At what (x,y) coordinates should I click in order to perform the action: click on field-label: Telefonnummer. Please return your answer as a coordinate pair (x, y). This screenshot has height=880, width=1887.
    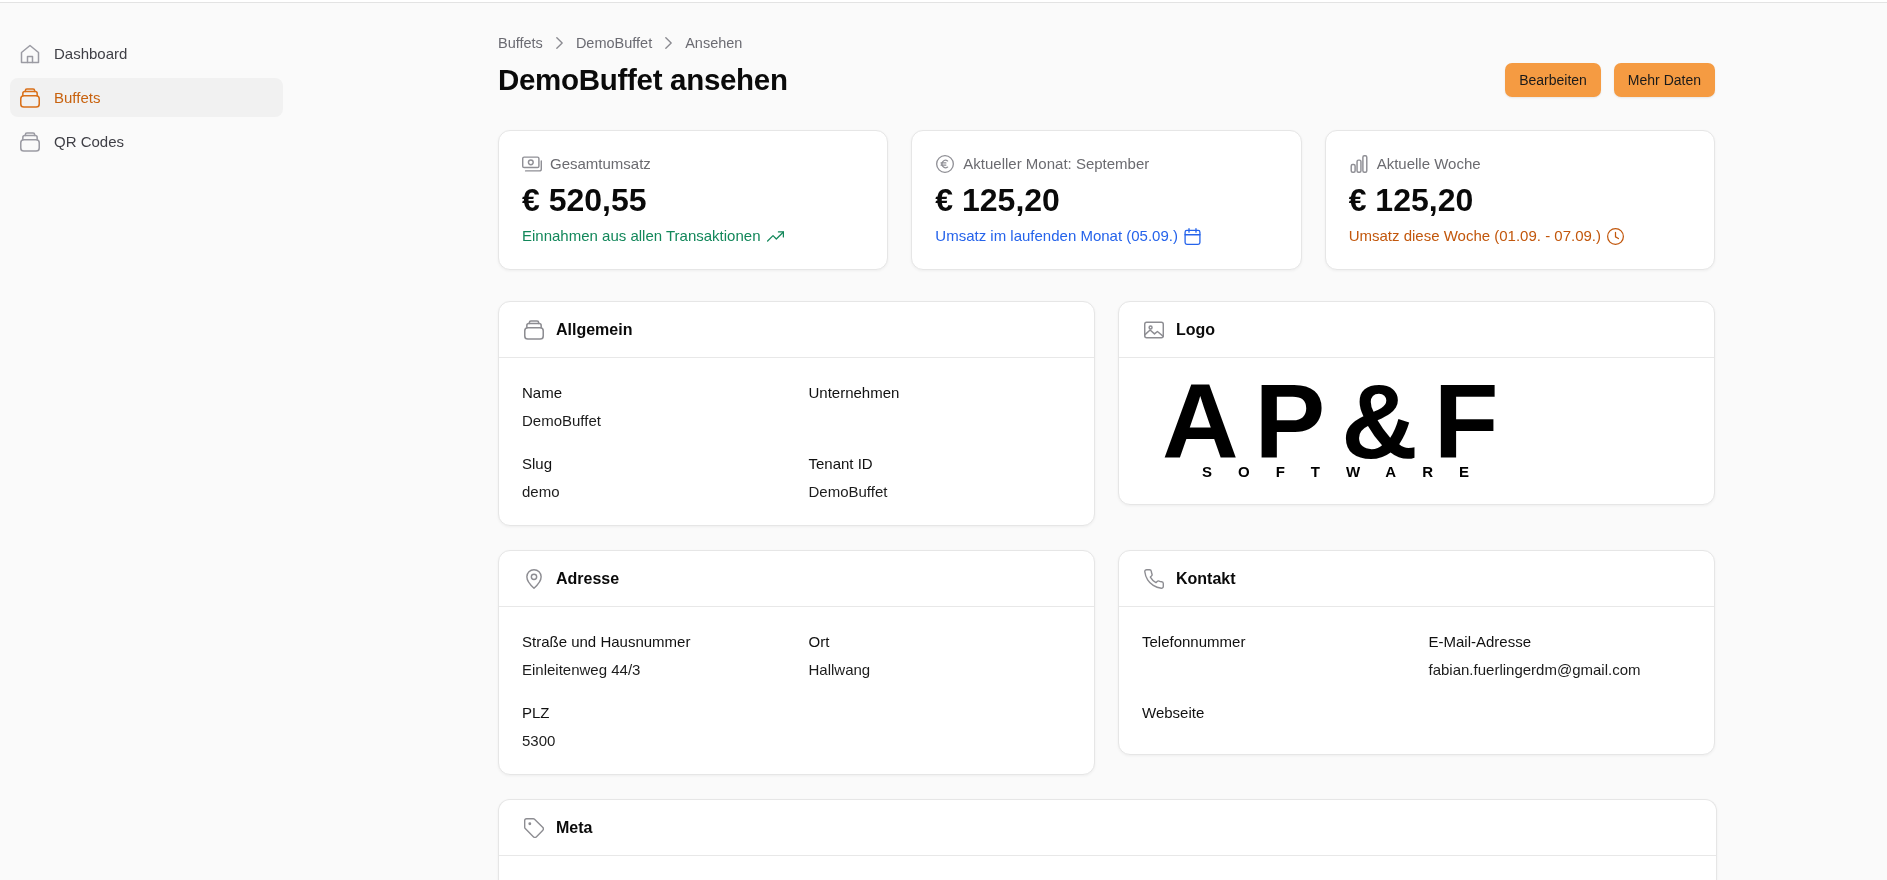
    Looking at the image, I should click on (1194, 642).